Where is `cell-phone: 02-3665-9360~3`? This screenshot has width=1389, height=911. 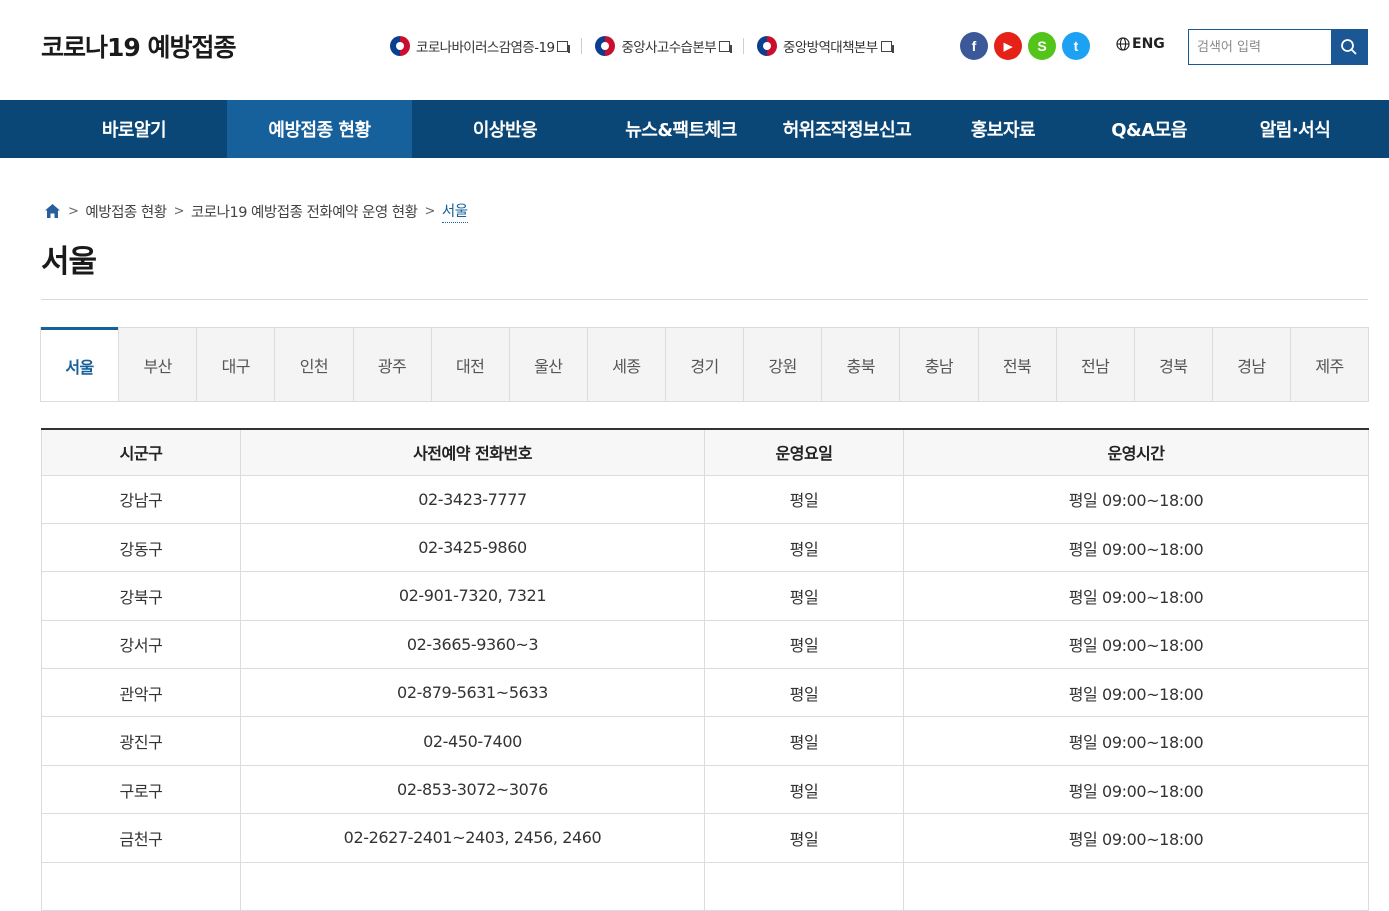
cell-phone: 02-3665-9360~3 is located at coordinates (472, 644).